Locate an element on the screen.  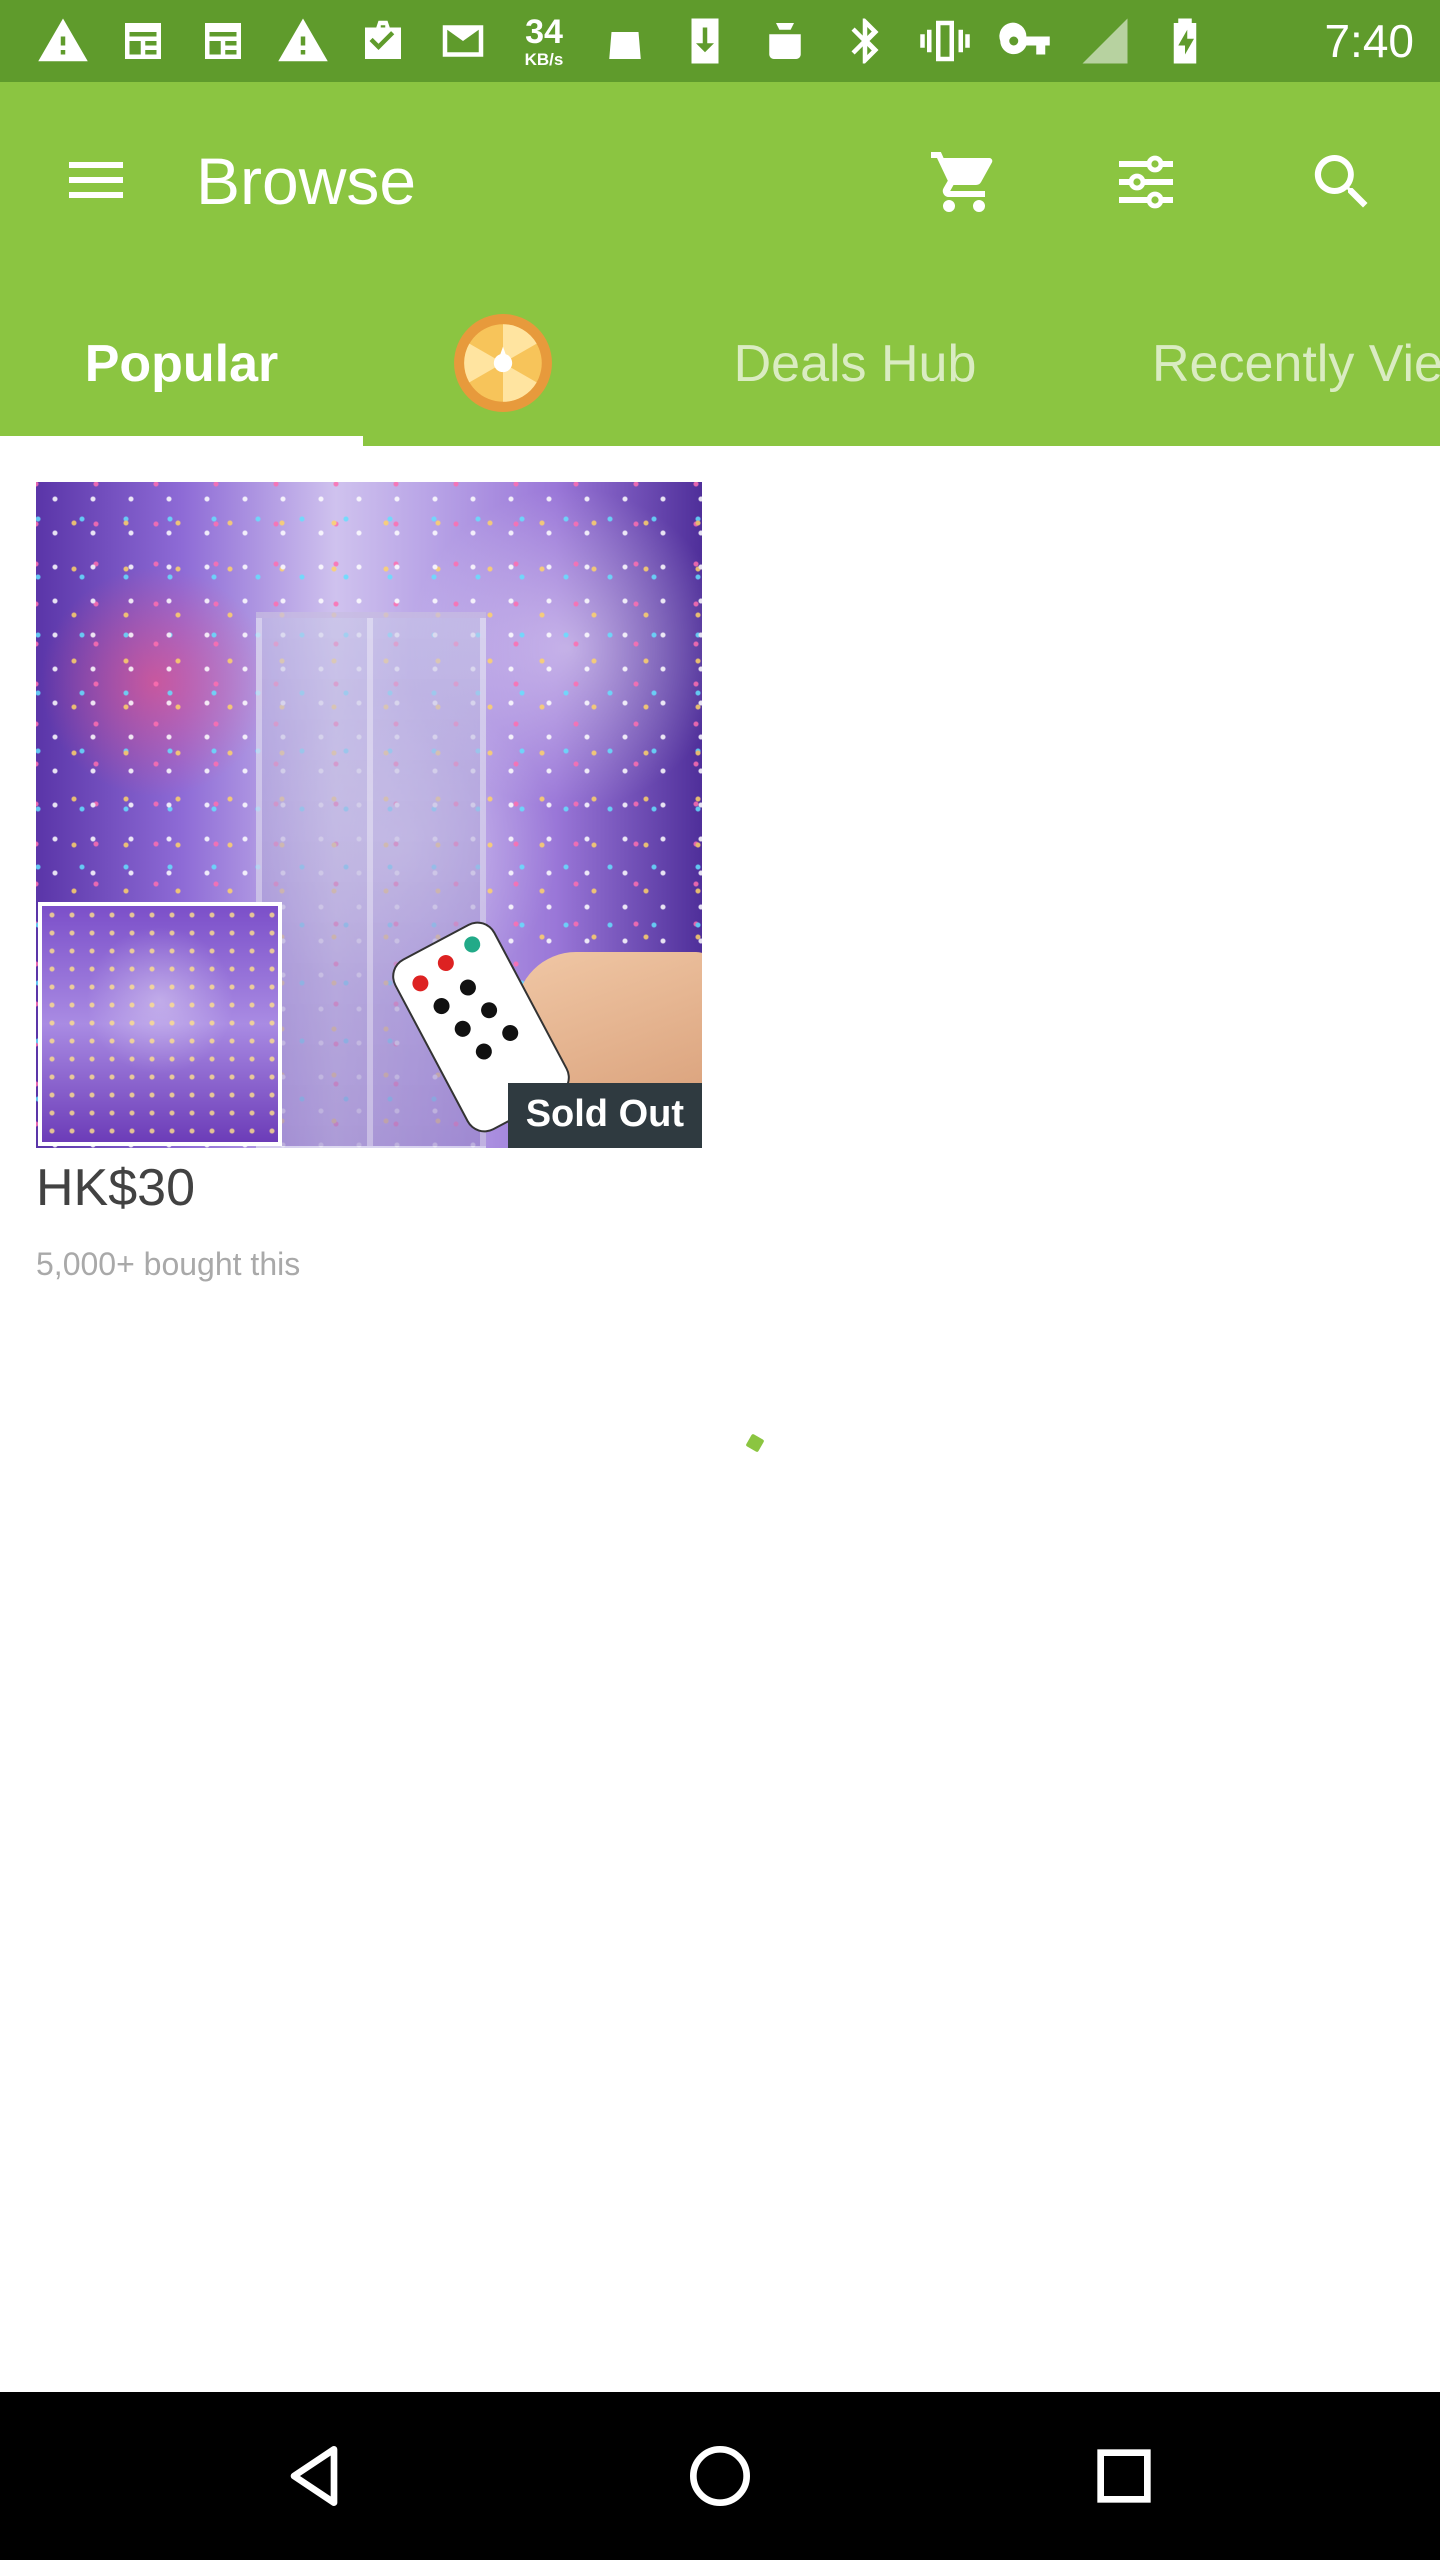
product-card: Sold Out HK$30 5,000+ bought this is located at coordinates (369, 882).